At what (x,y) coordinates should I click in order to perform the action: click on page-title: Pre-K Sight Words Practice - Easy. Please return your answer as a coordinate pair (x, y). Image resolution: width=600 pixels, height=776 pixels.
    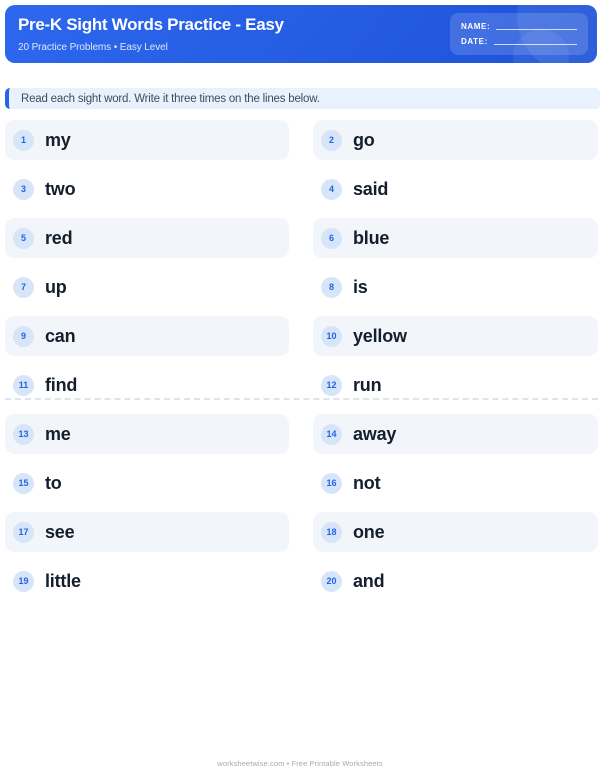
    Looking at the image, I should click on (151, 24).